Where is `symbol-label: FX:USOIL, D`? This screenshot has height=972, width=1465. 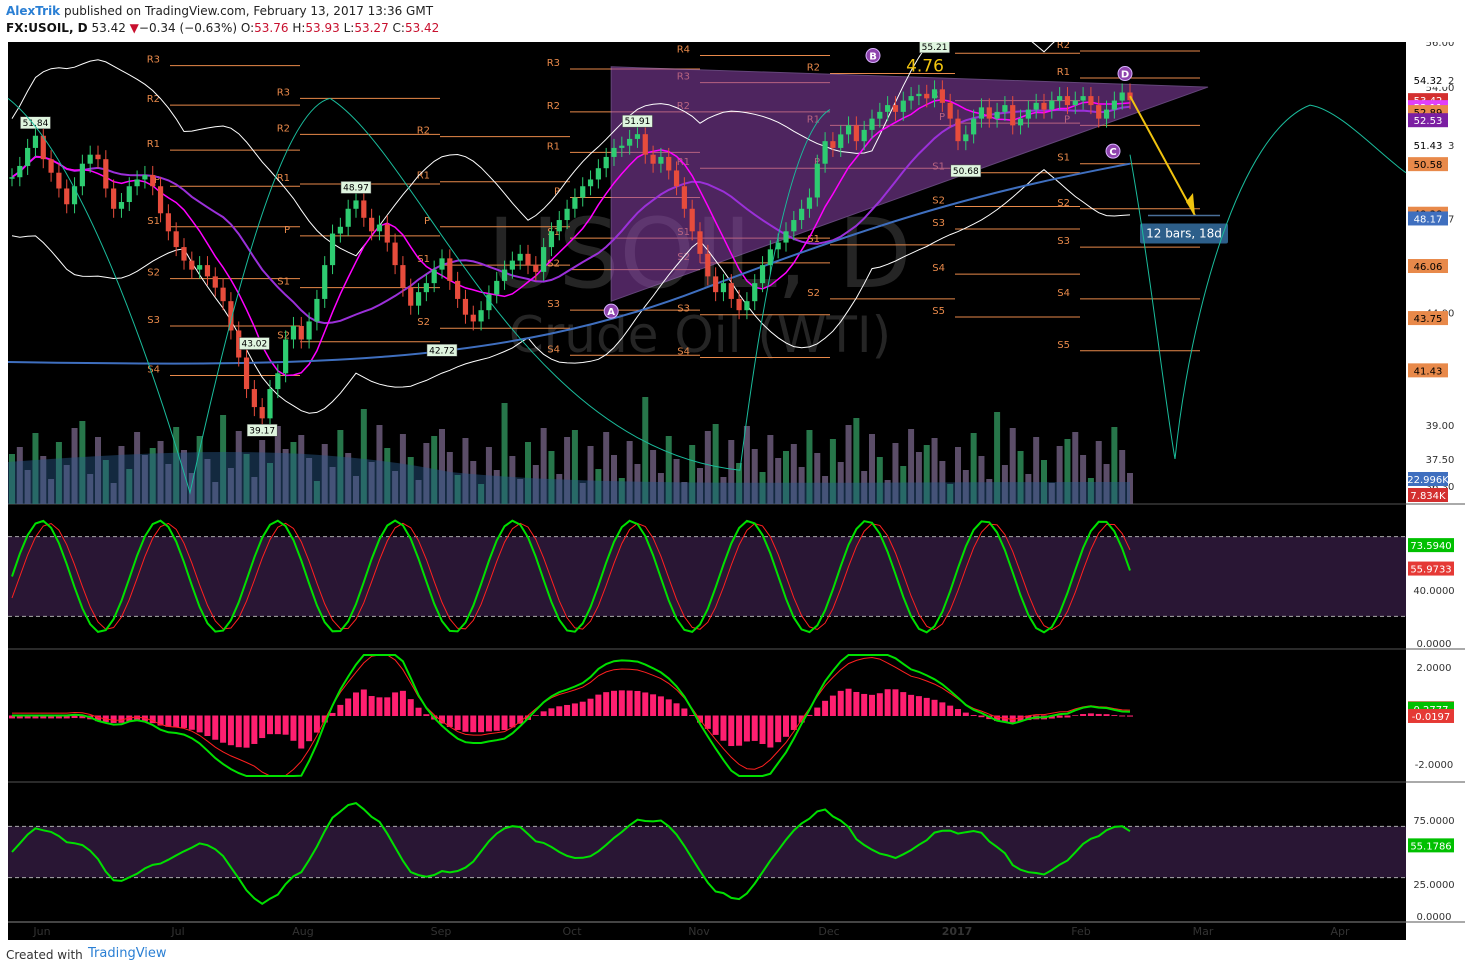 symbol-label: FX:USOIL, D is located at coordinates (47, 28).